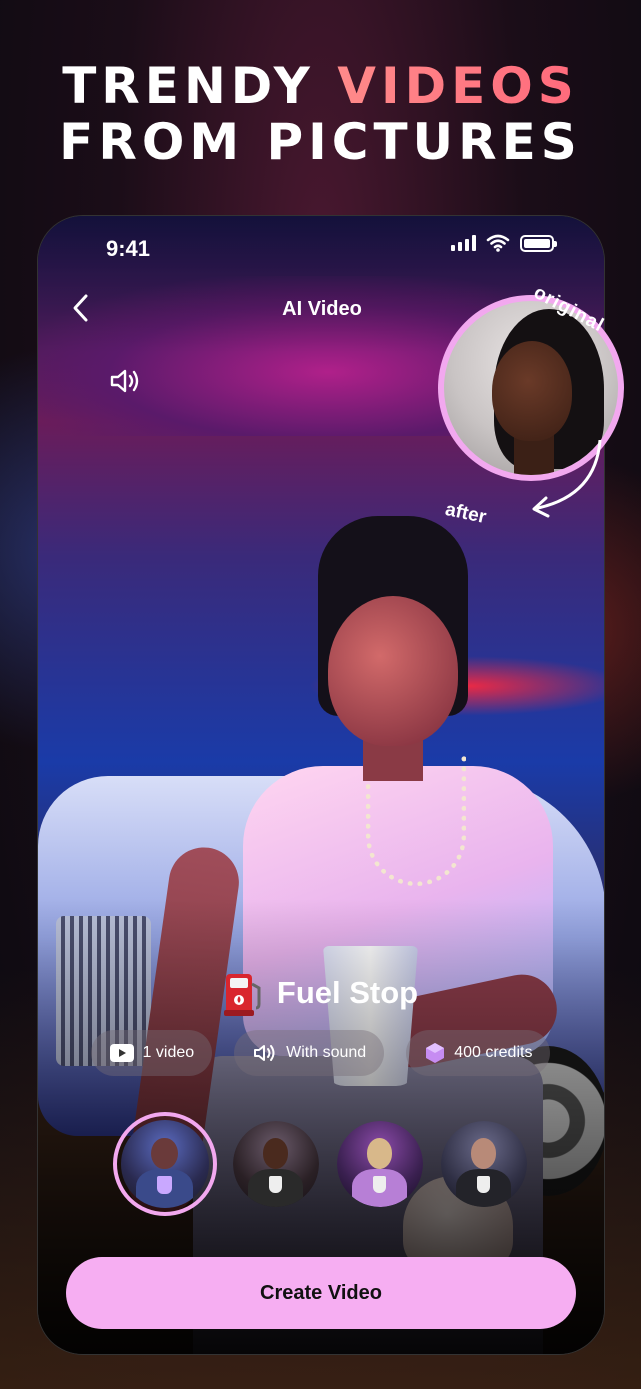  What do you see at coordinates (458, 86) in the screenshot?
I see `headline-word-videos: VIDEOS` at bounding box center [458, 86].